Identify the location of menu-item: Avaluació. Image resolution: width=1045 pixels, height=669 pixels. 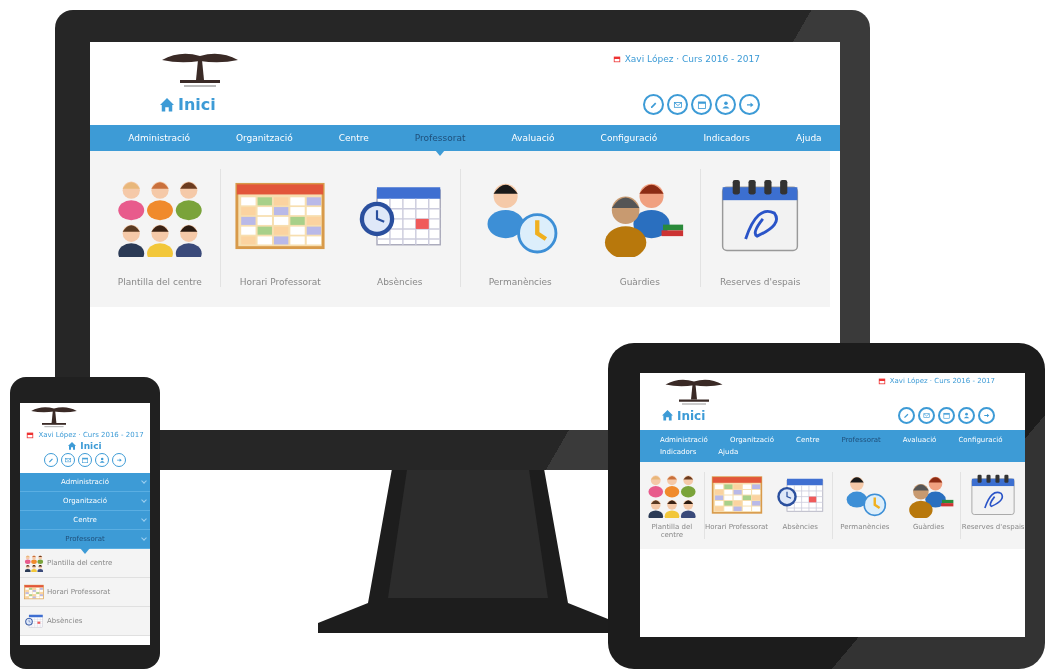
(533, 138).